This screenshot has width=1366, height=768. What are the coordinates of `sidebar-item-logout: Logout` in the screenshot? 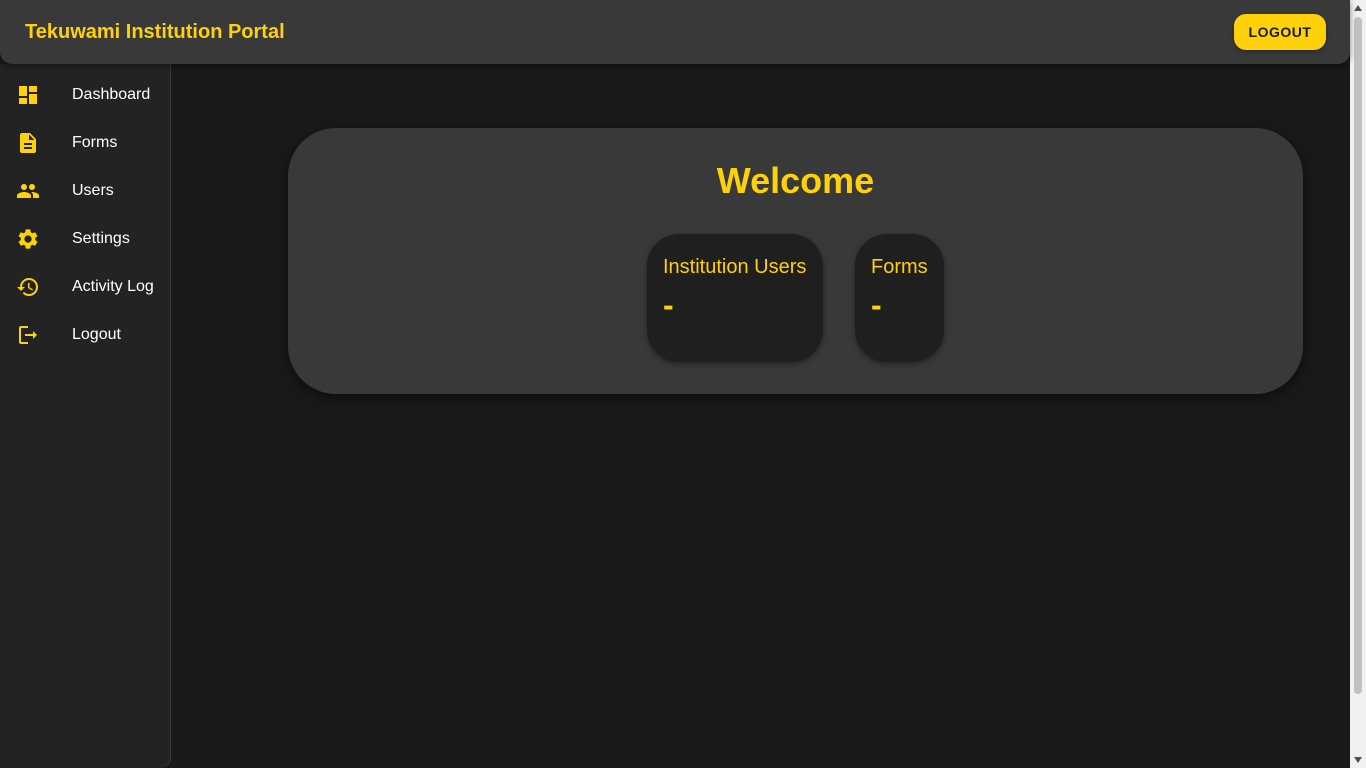 It's located at (85, 335).